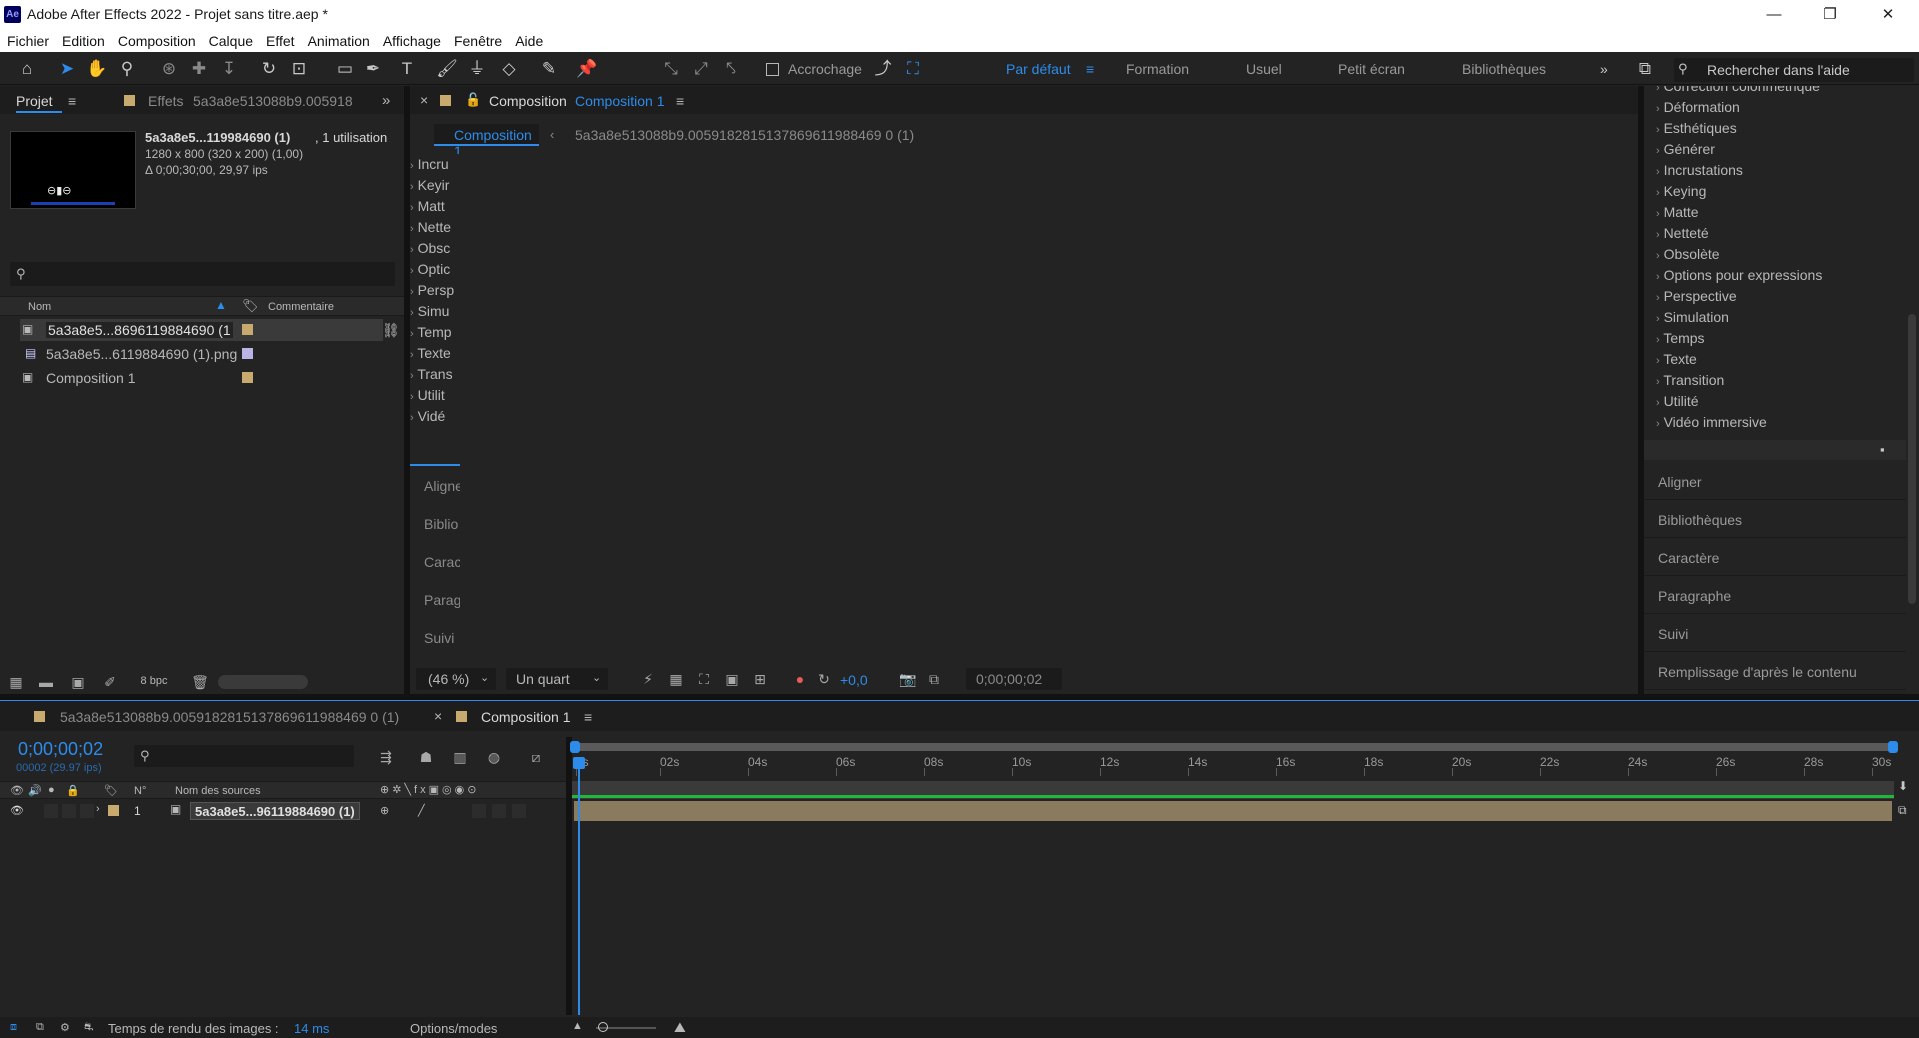 The image size is (1919, 1038). I want to click on hand-tool-icon: ✋, so click(97, 69).